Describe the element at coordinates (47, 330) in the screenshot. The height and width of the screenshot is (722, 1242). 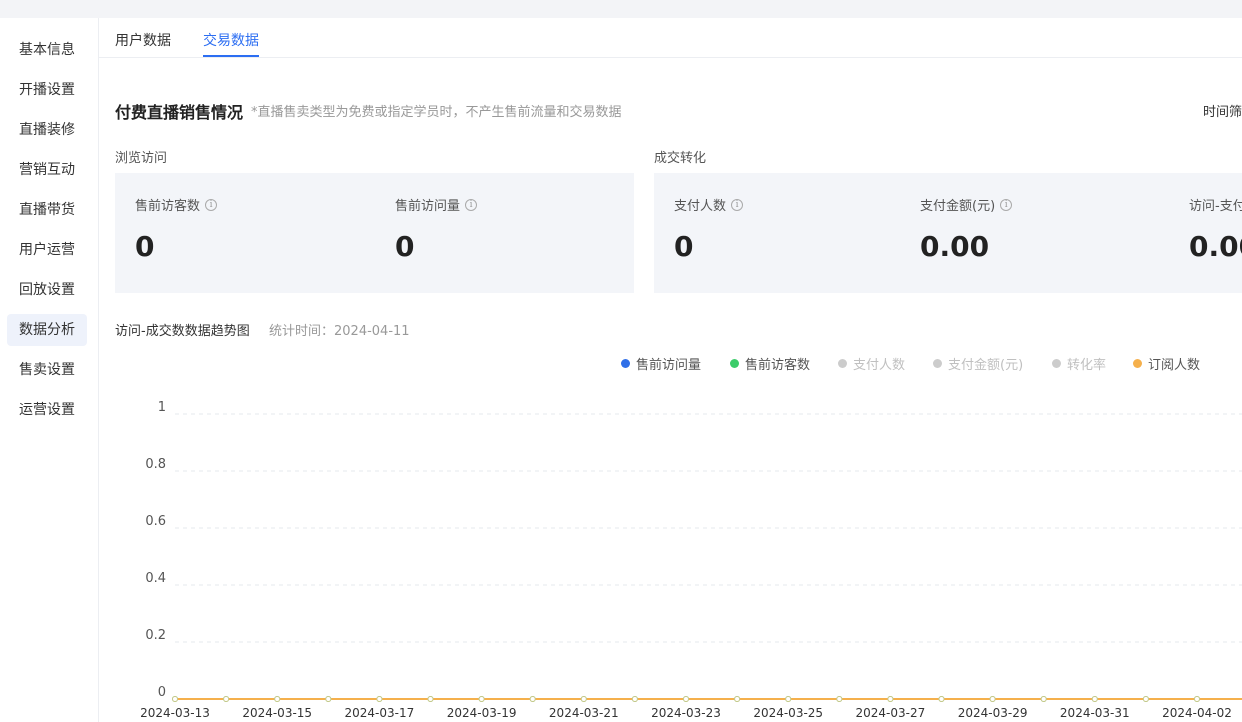
I see `sidebar-item-data-analysis: 数据分析` at that location.